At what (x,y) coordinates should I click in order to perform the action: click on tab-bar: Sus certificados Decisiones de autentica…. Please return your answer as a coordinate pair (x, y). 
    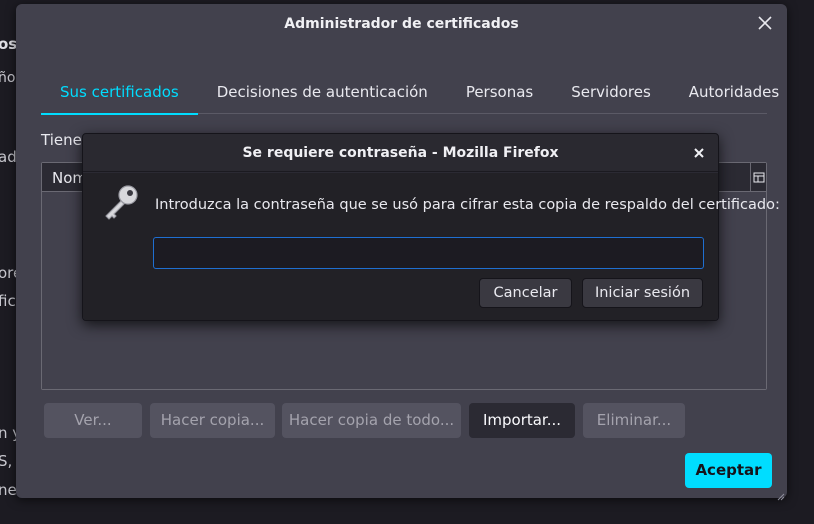
    Looking at the image, I should click on (410, 95).